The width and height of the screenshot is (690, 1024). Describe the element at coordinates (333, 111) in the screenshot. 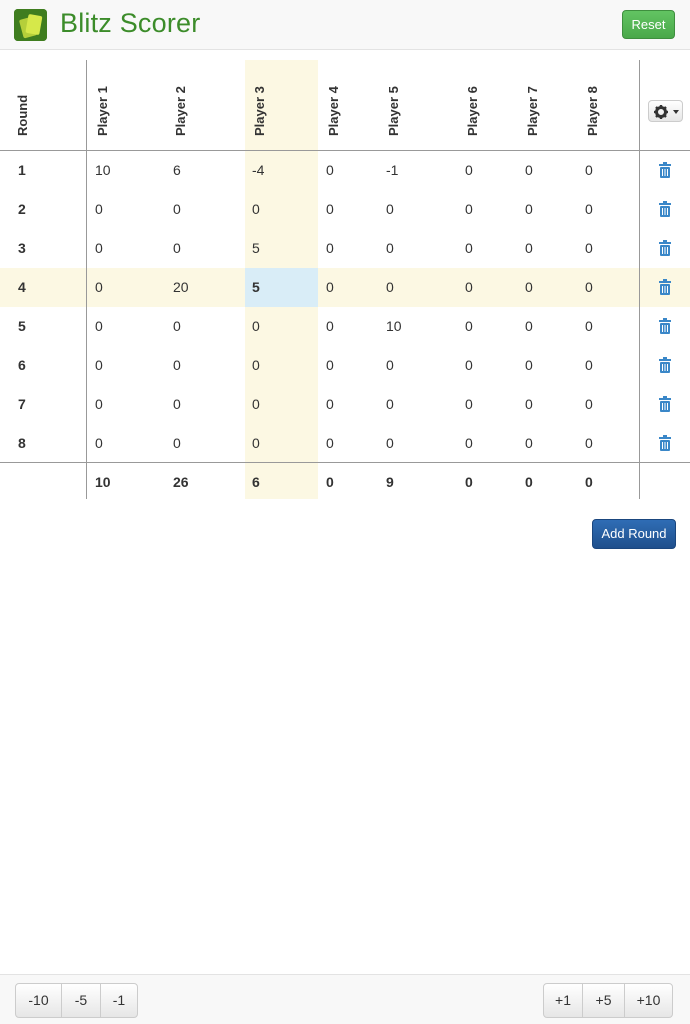

I see `player-name-label: Player 4` at that location.